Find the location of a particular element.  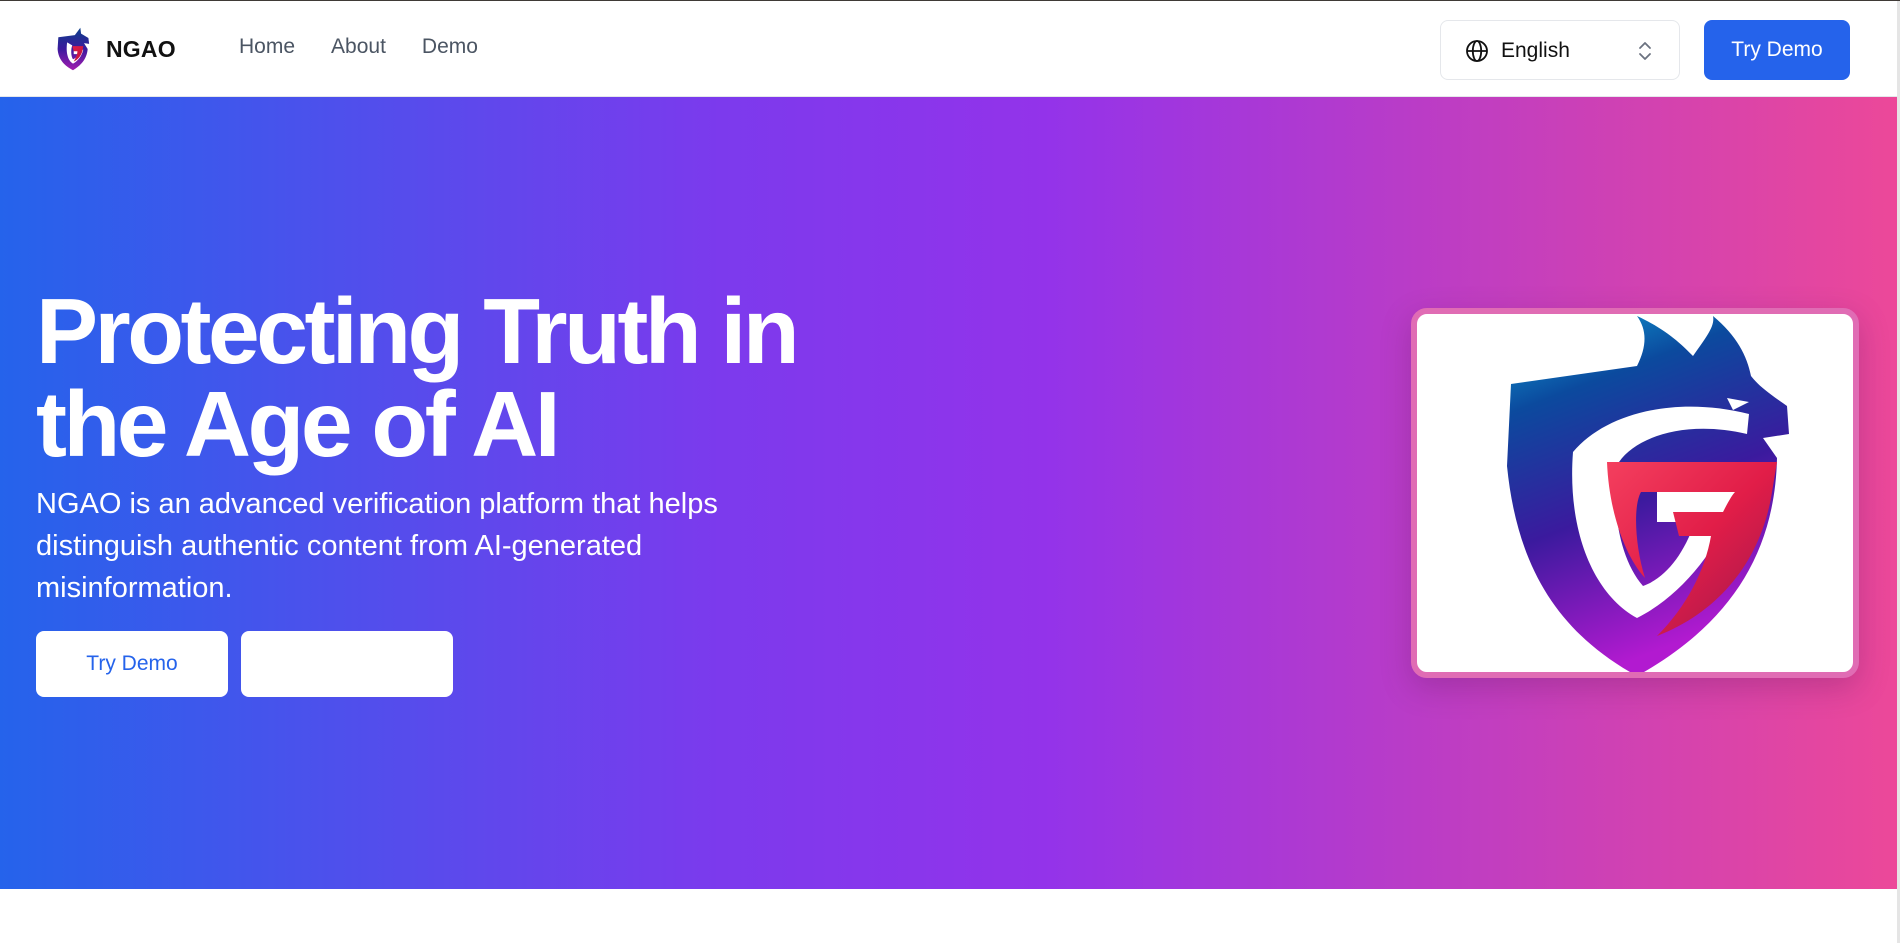

language-select: English is located at coordinates (1560, 50).